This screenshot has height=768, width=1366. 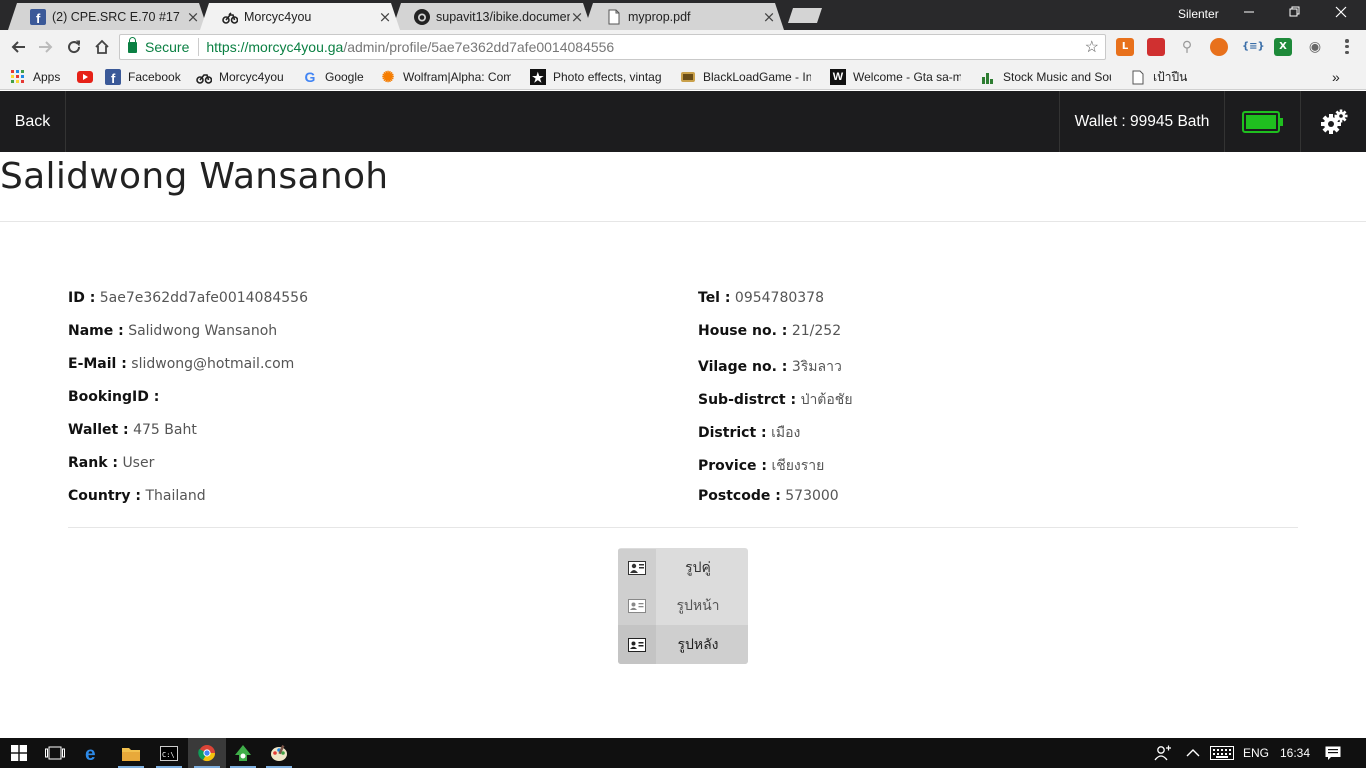 I want to click on green-app-icon, so click(x=243, y=753).